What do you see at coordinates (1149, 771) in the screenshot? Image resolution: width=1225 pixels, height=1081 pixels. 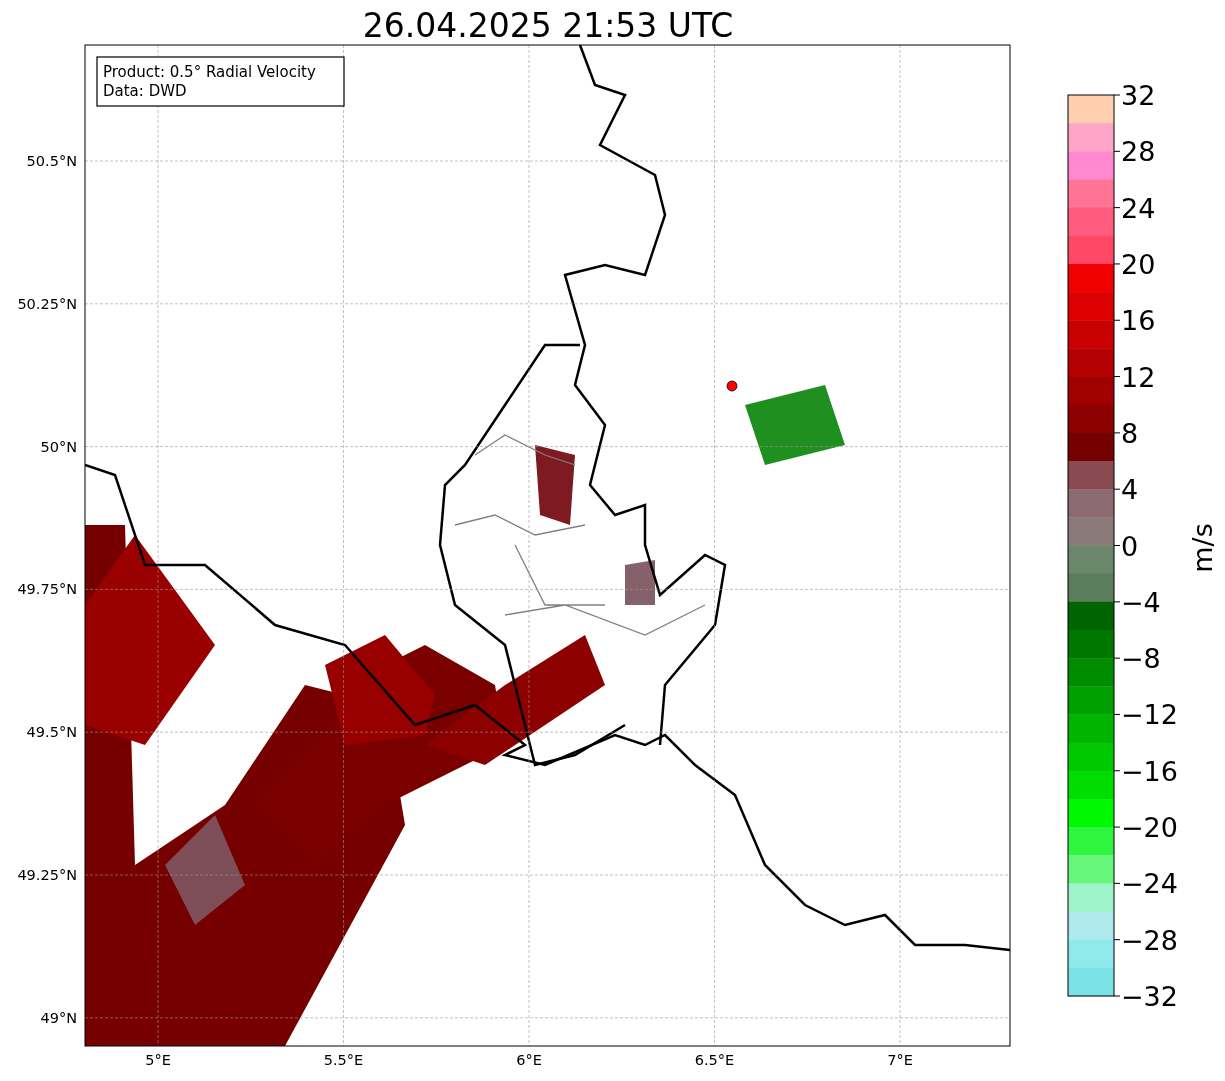 I see `colorbar-tick-label: −16` at bounding box center [1149, 771].